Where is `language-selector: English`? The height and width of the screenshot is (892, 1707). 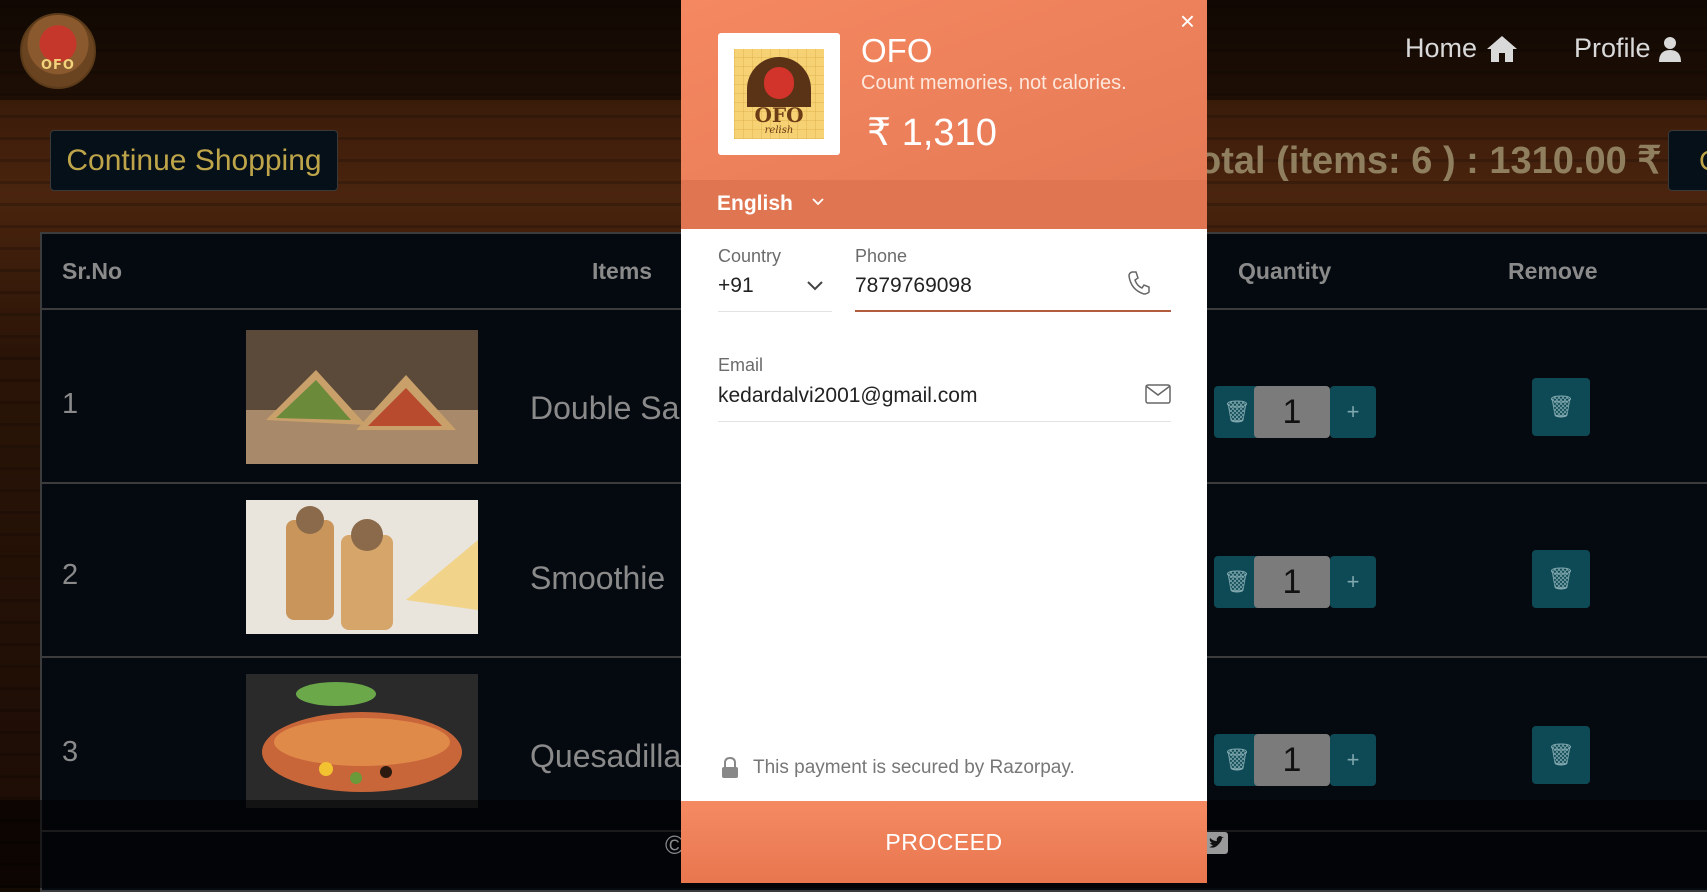 language-selector: English is located at coordinates (944, 204).